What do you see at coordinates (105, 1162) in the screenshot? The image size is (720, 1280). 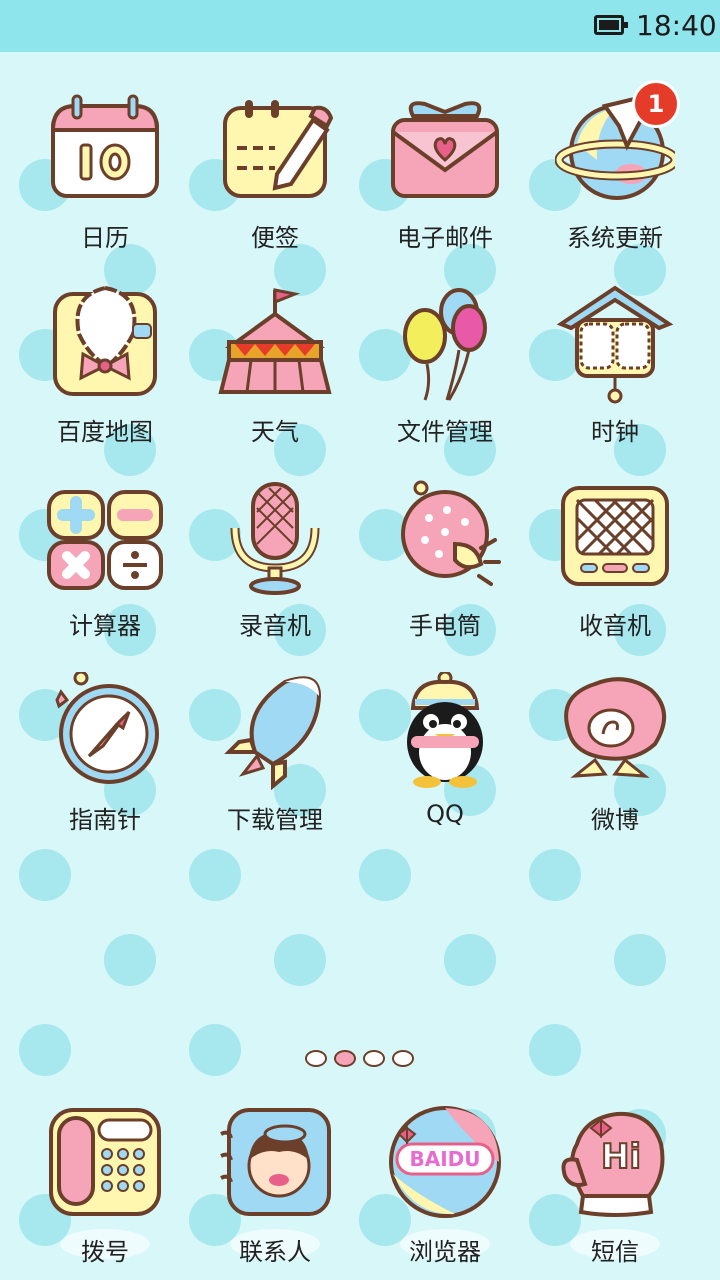 I see `phone-icon` at bounding box center [105, 1162].